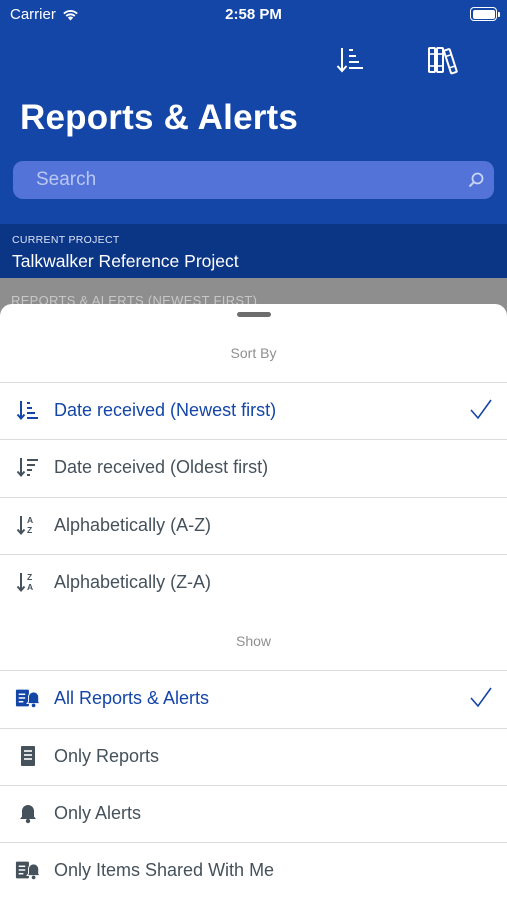 Image resolution: width=507 pixels, height=900 pixels. What do you see at coordinates (133, 582) in the screenshot?
I see `sort-option-label: Alphabetically (Z-A)` at bounding box center [133, 582].